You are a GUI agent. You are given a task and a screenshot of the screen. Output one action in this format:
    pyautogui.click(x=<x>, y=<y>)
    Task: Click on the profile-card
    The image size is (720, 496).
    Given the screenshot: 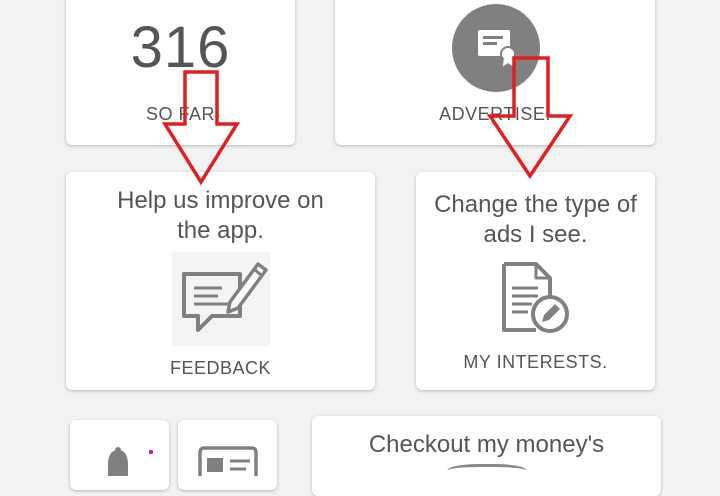 What is the action you would take?
    pyautogui.click(x=227, y=455)
    